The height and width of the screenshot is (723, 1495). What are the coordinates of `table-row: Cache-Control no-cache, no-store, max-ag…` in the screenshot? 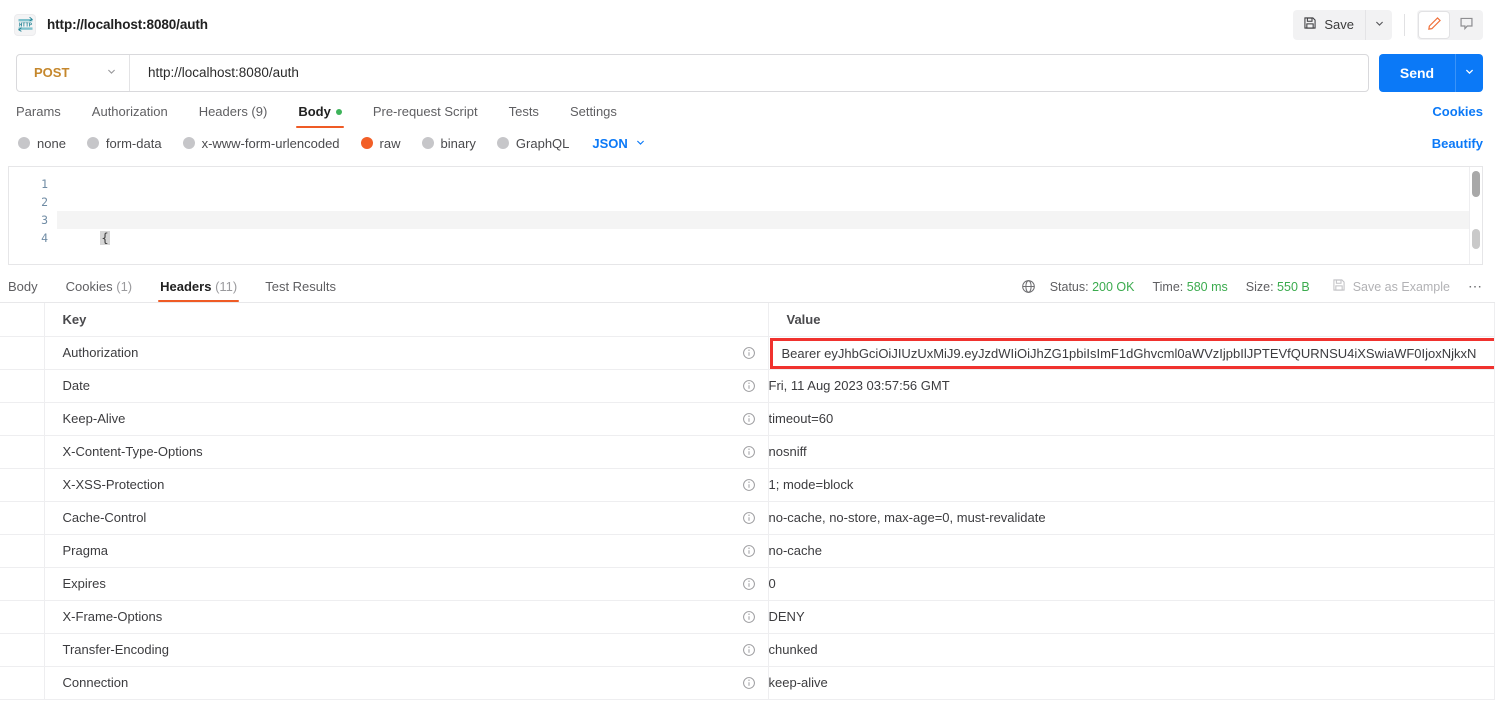 It's located at (747, 518).